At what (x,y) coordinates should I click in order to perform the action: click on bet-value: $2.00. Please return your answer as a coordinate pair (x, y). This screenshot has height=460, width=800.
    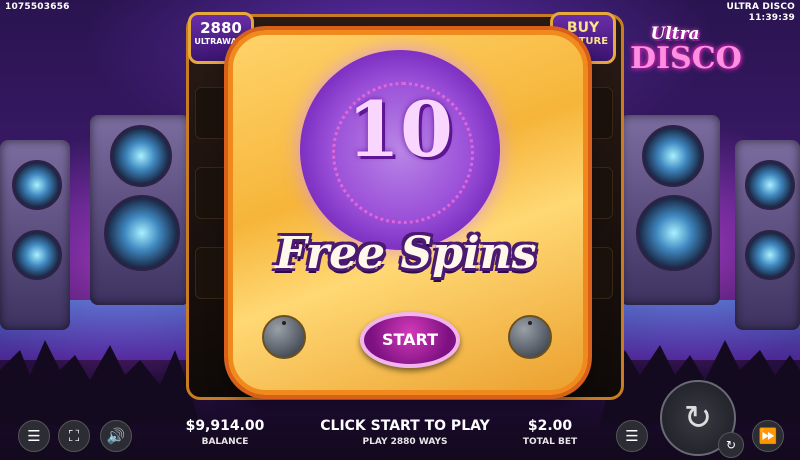
    Looking at the image, I should click on (550, 426).